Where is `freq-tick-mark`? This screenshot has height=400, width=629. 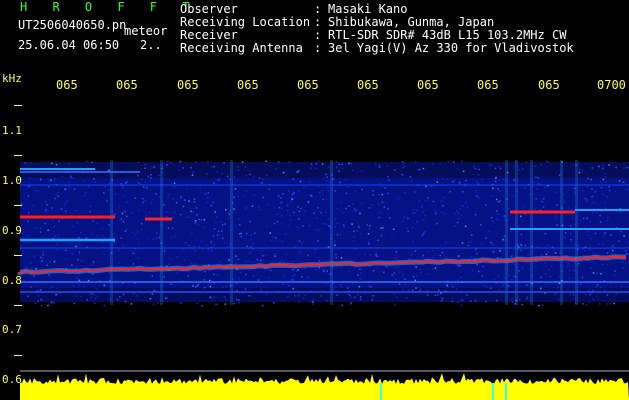 freq-tick-mark is located at coordinates (18, 255).